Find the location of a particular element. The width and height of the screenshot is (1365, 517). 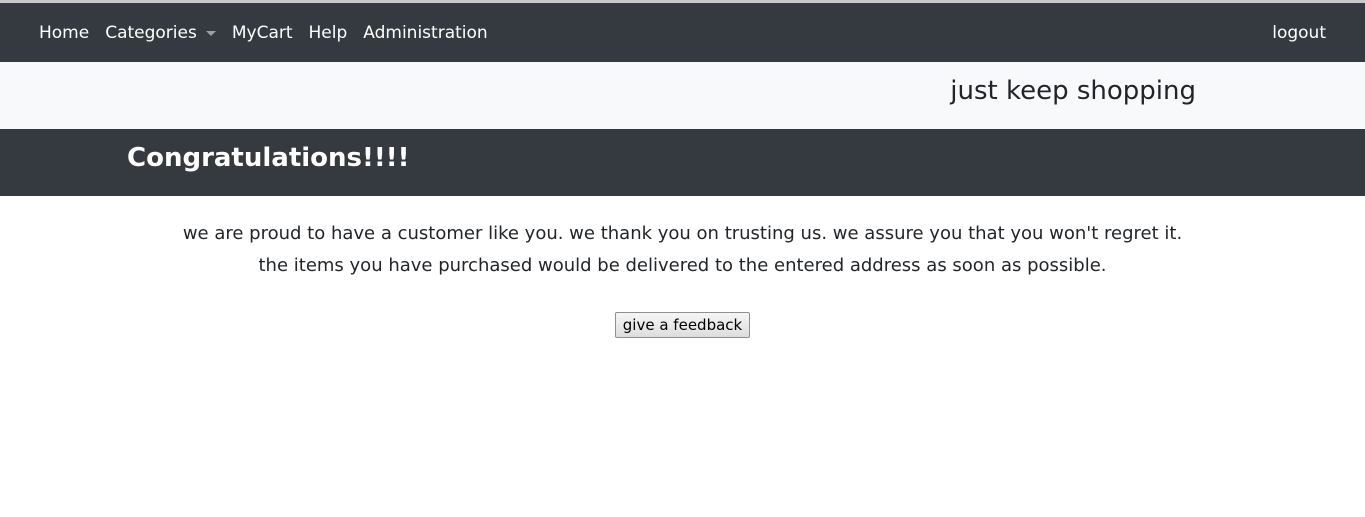

nav-mycart-link: MyCart is located at coordinates (262, 33).